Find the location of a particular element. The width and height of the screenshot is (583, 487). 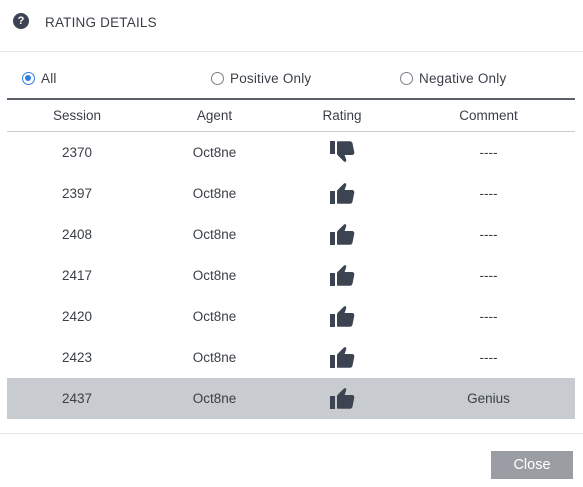

table-row: 2370 Oct8ne ---- is located at coordinates (291, 152).